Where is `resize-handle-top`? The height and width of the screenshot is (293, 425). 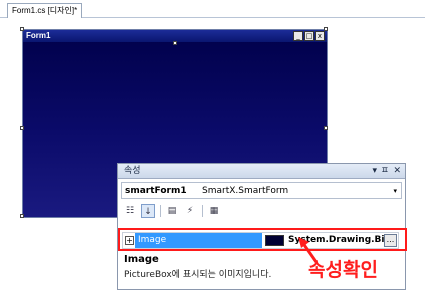
resize-handle-top is located at coordinates (175, 43).